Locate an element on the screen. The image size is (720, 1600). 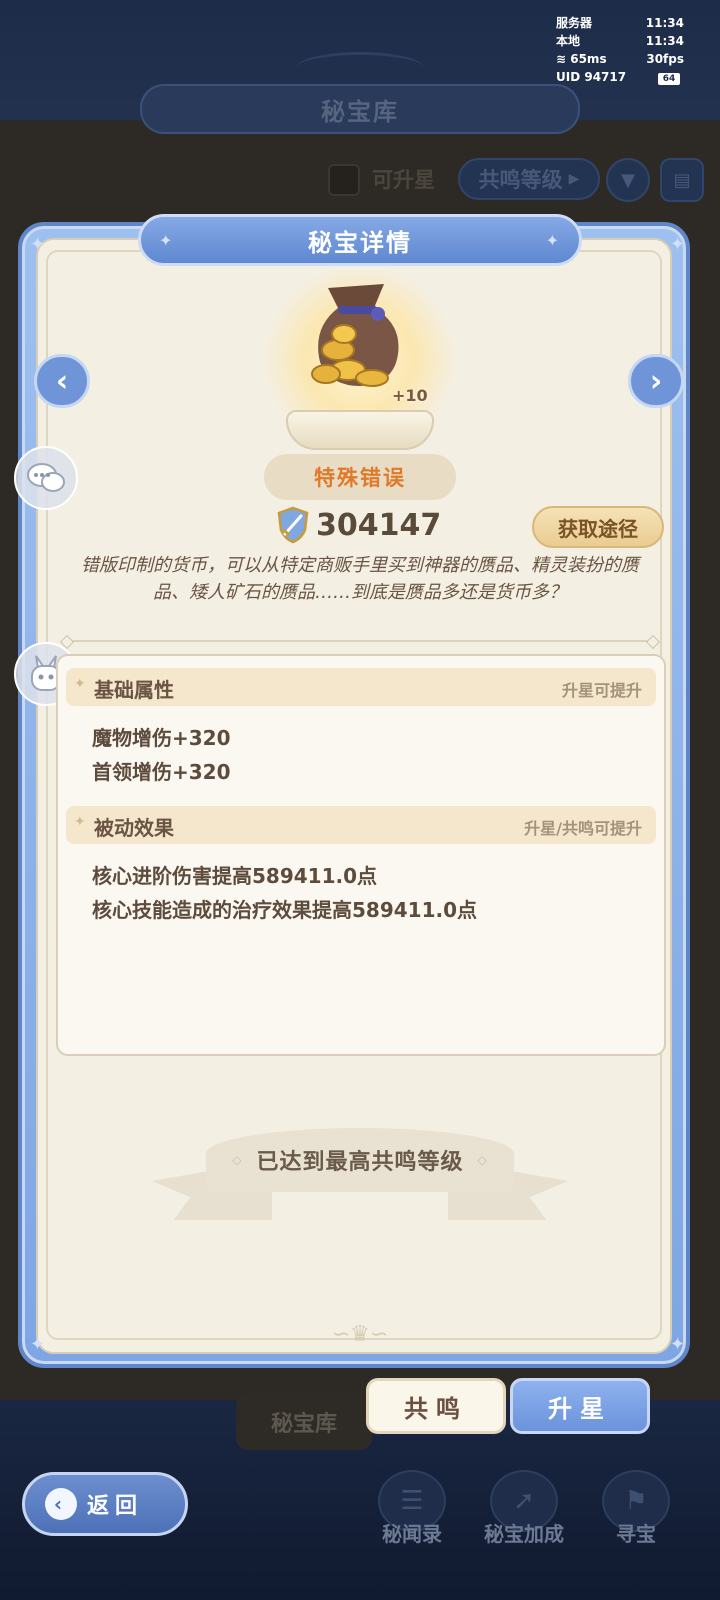
battery-icon: 64 is located at coordinates (669, 79).